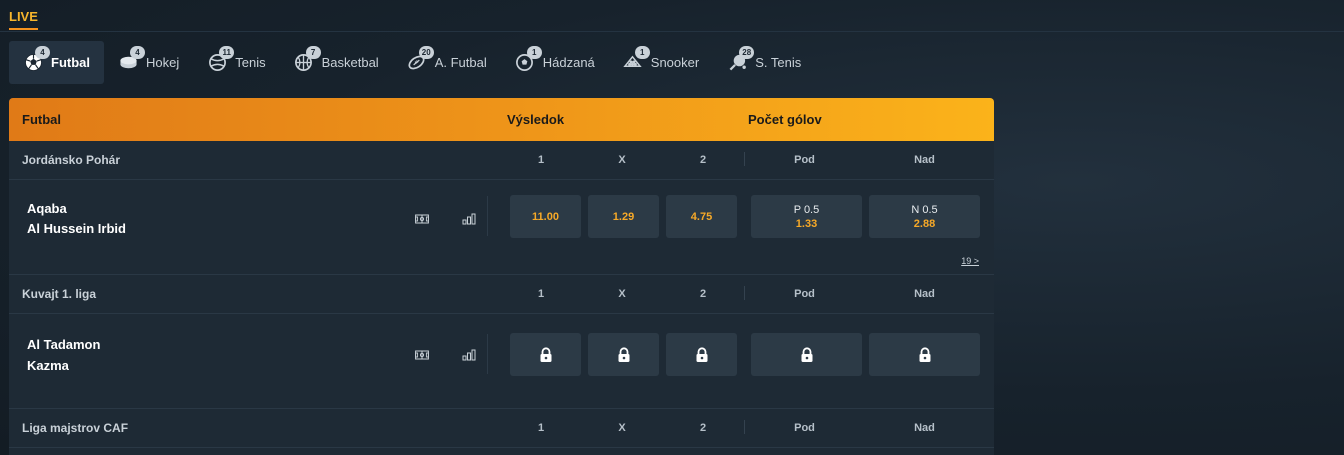 This screenshot has height=455, width=1344. What do you see at coordinates (76, 228) in the screenshot?
I see `away-team: Al Hussein Irbid` at bounding box center [76, 228].